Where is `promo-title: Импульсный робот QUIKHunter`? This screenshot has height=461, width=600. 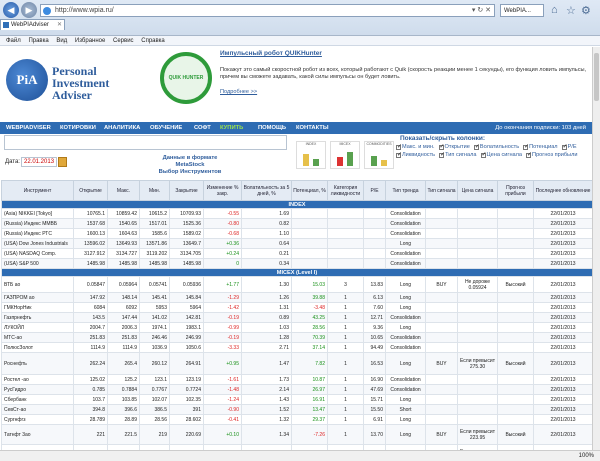 promo-title: Импульсный робот QUIKHunter is located at coordinates (405, 53).